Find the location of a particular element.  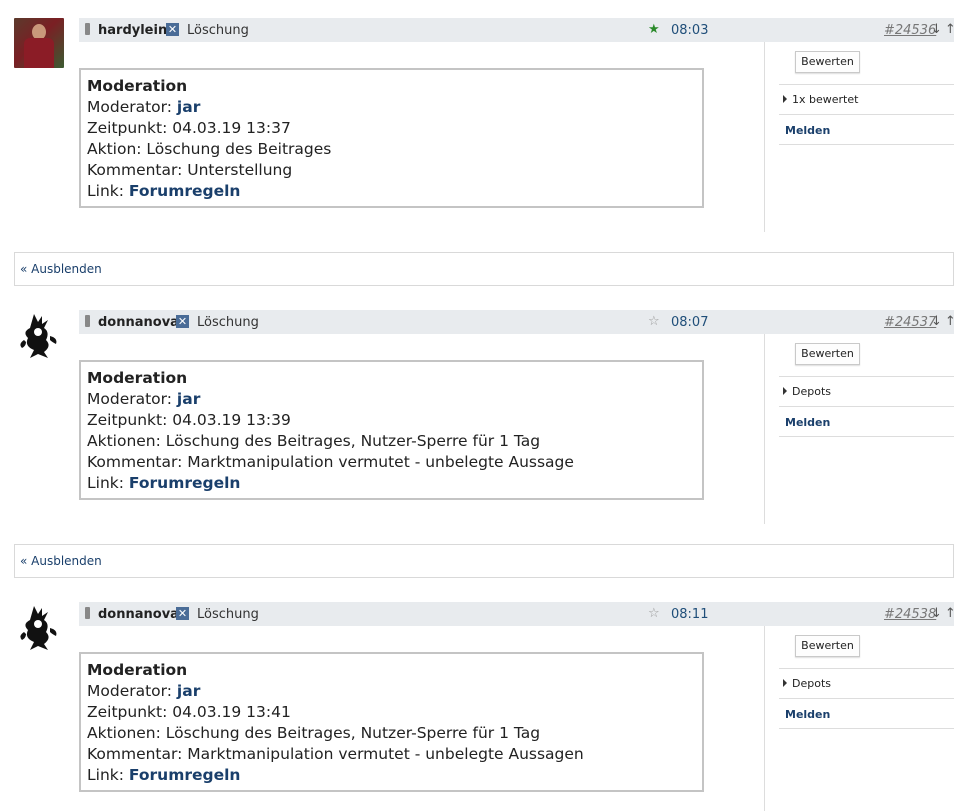

post-username: hardylein: is located at coordinates (135, 30).